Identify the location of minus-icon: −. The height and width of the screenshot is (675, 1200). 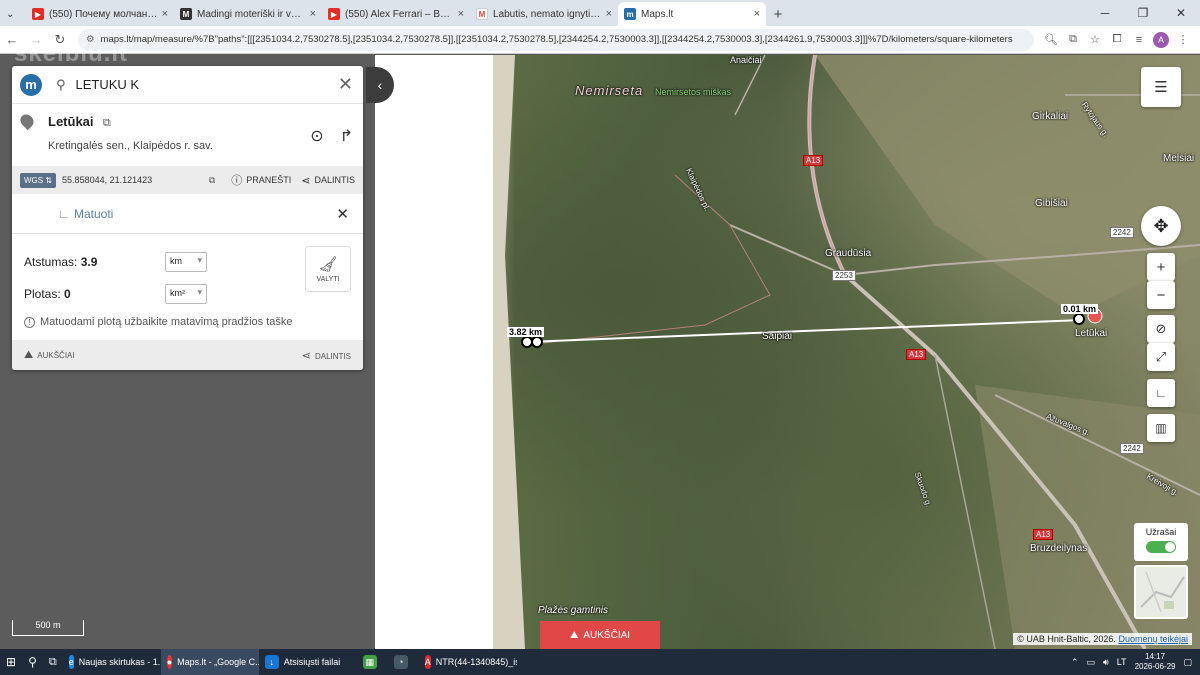
(1161, 295).